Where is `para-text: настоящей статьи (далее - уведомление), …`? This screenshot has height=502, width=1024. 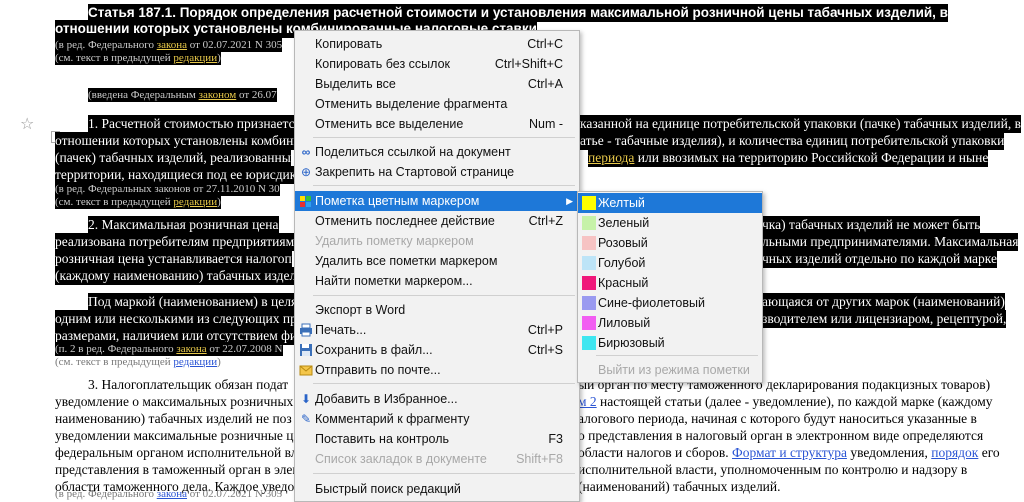
para-text: настоящей статьи (далее - уведомление), … is located at coordinates (794, 401).